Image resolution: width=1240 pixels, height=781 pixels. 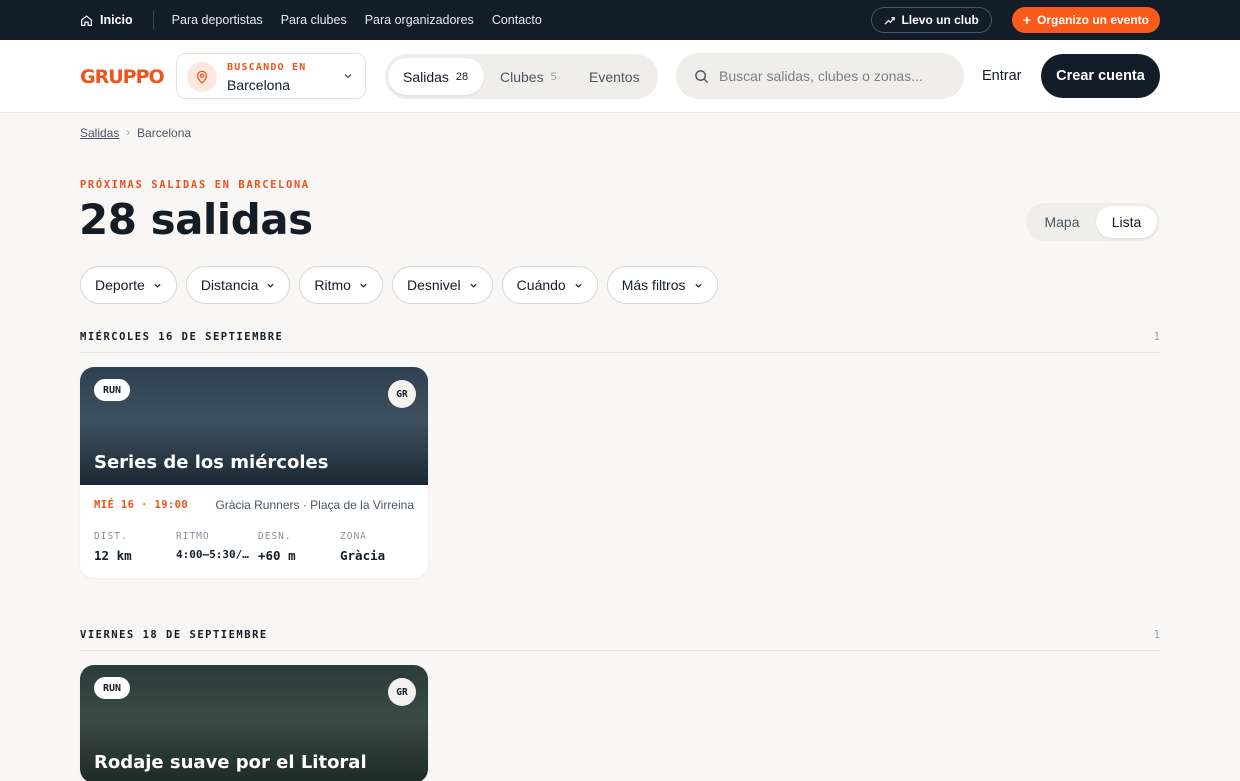 I want to click on search-bar, so click(x=820, y=76).